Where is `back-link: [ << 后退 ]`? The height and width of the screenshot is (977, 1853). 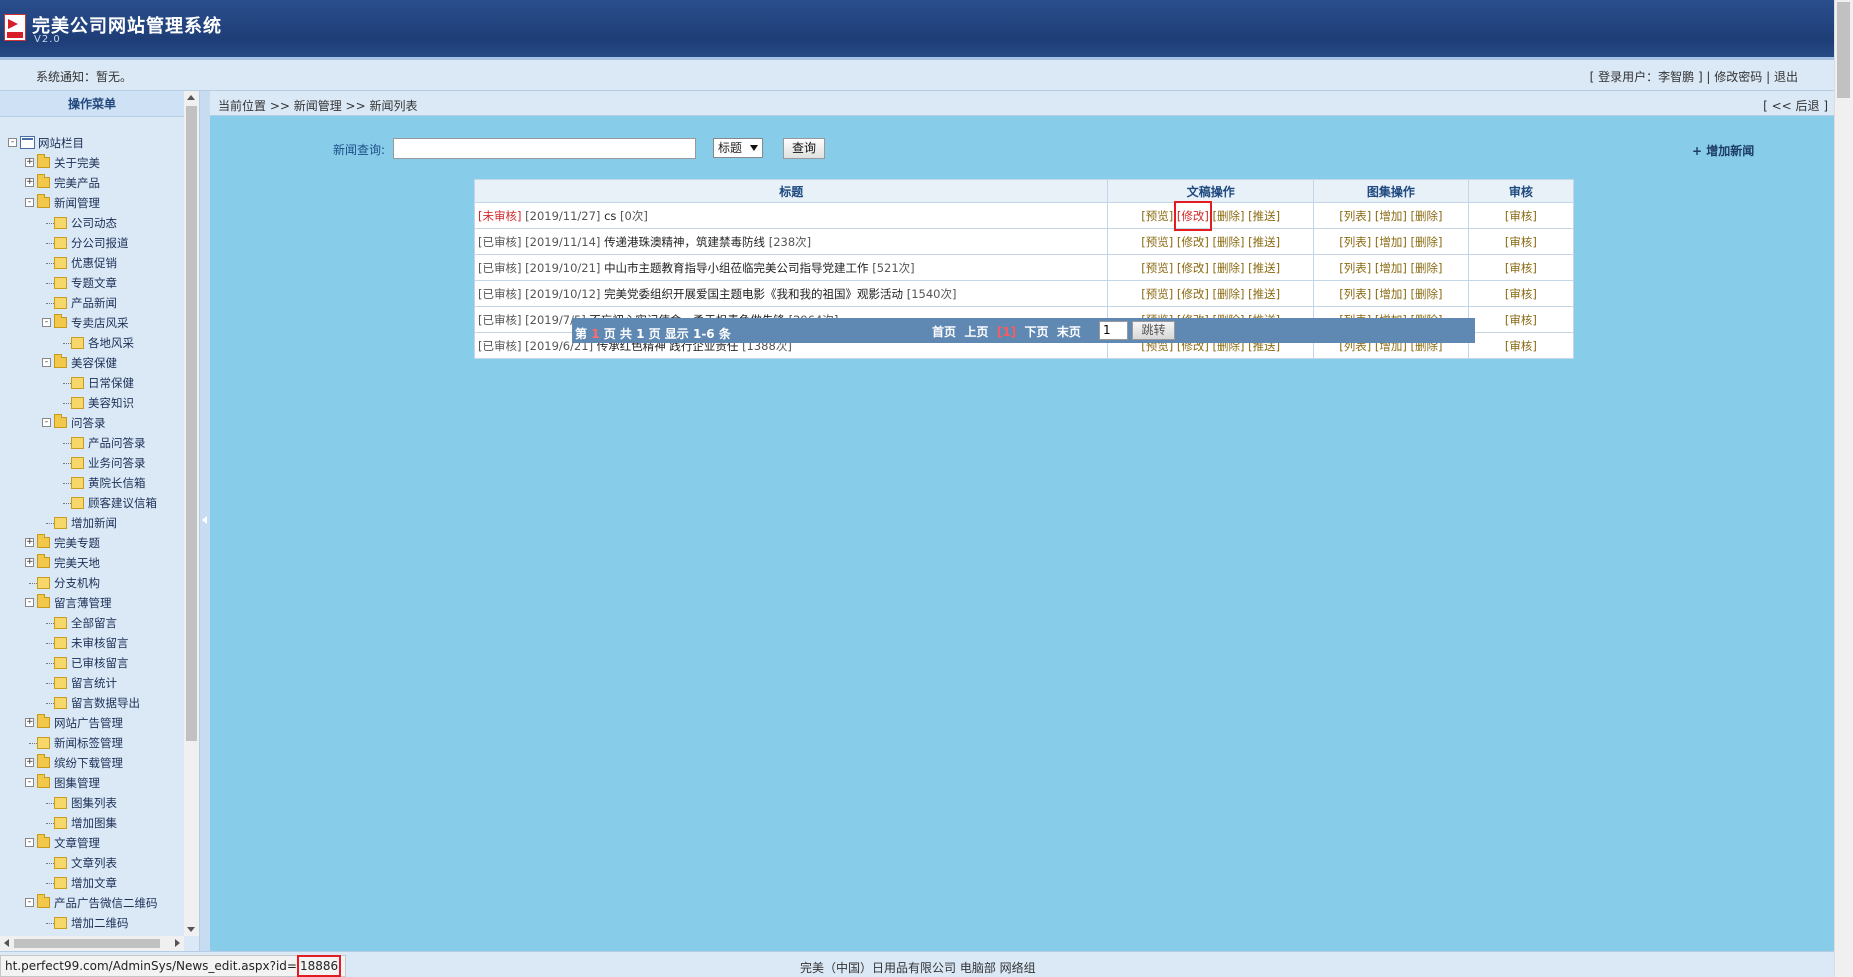 back-link: [ << 后退 ] is located at coordinates (1795, 105).